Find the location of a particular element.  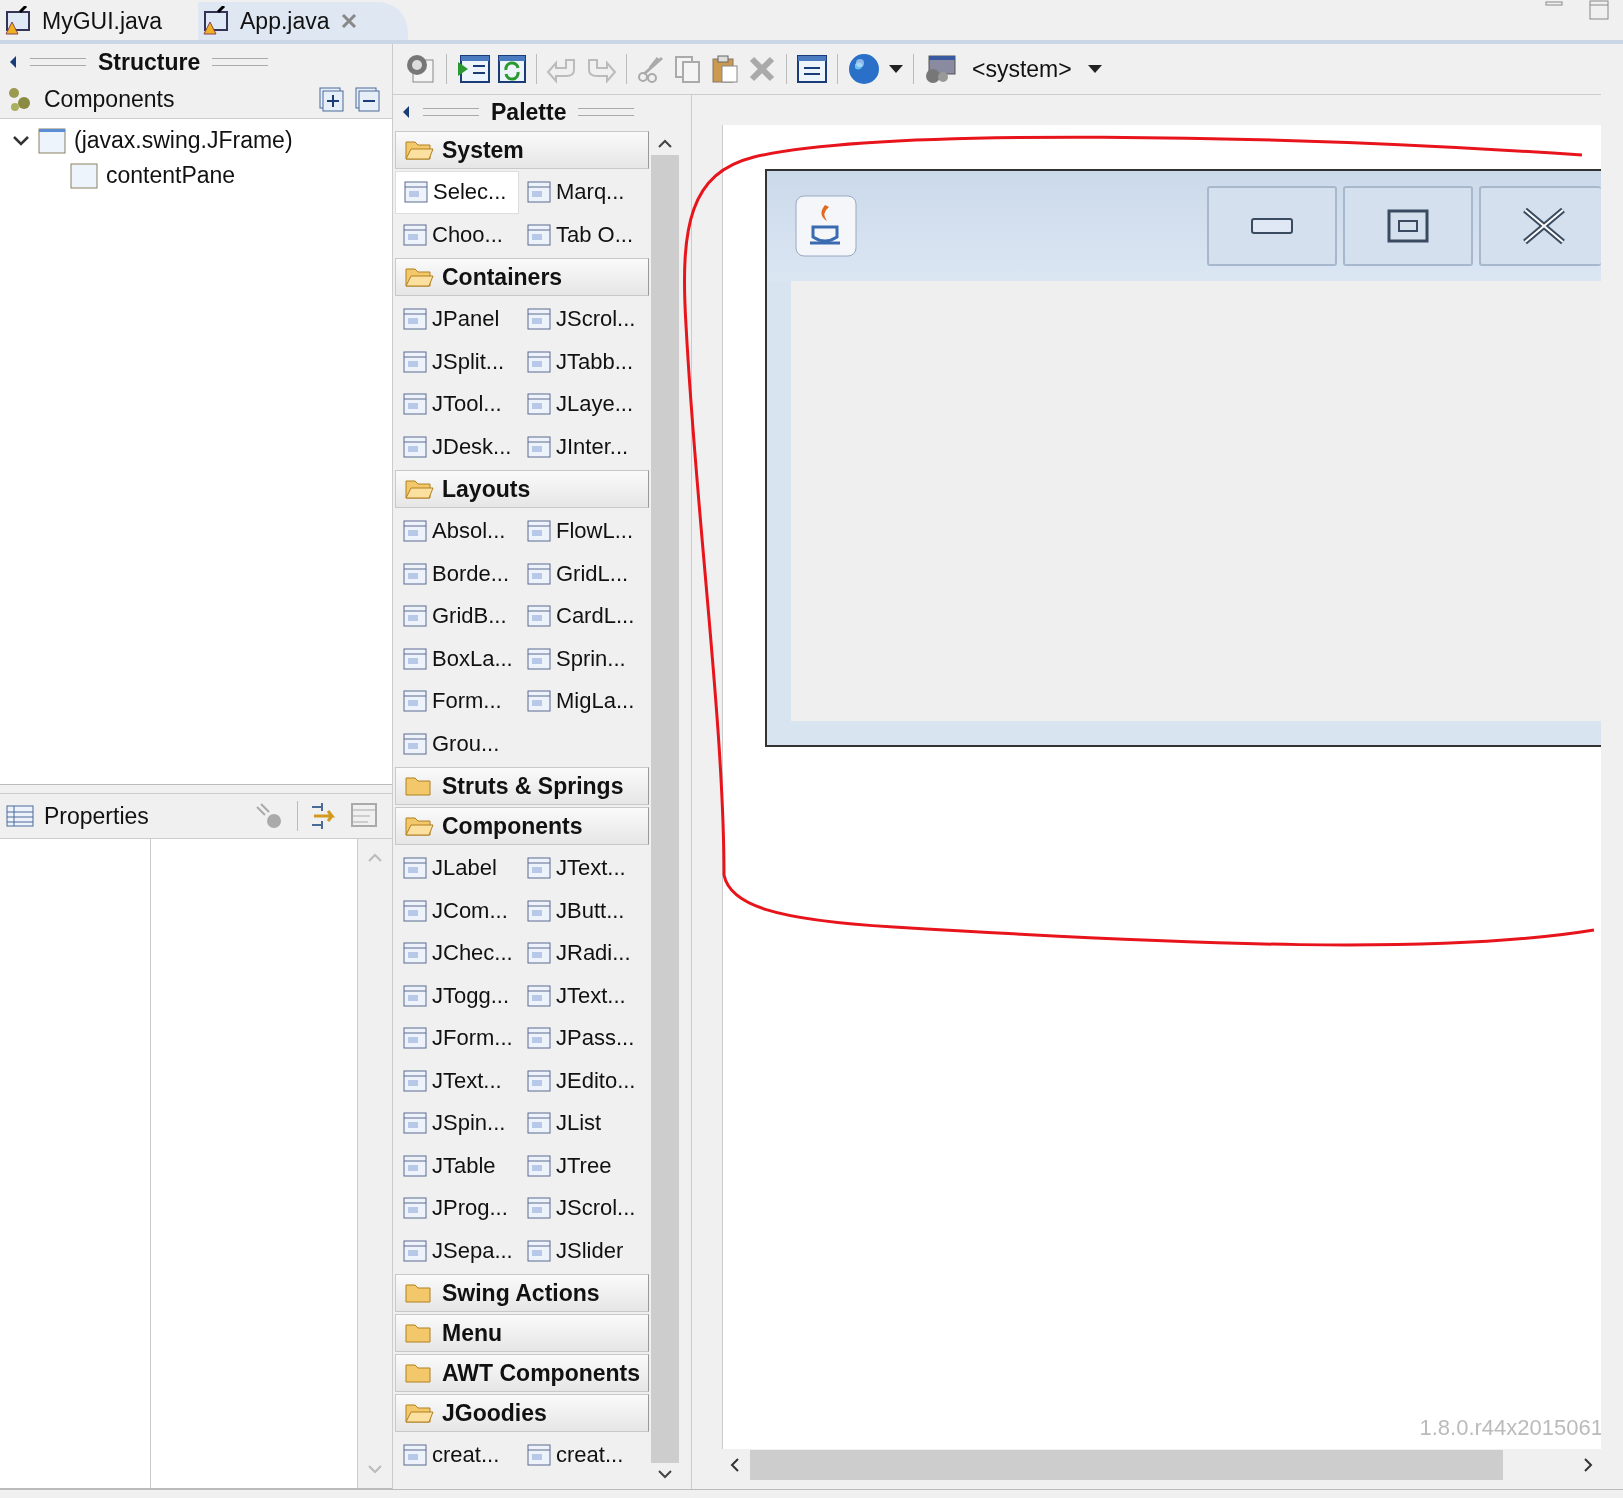

palette-category: Swing Actions is located at coordinates (522, 1293).